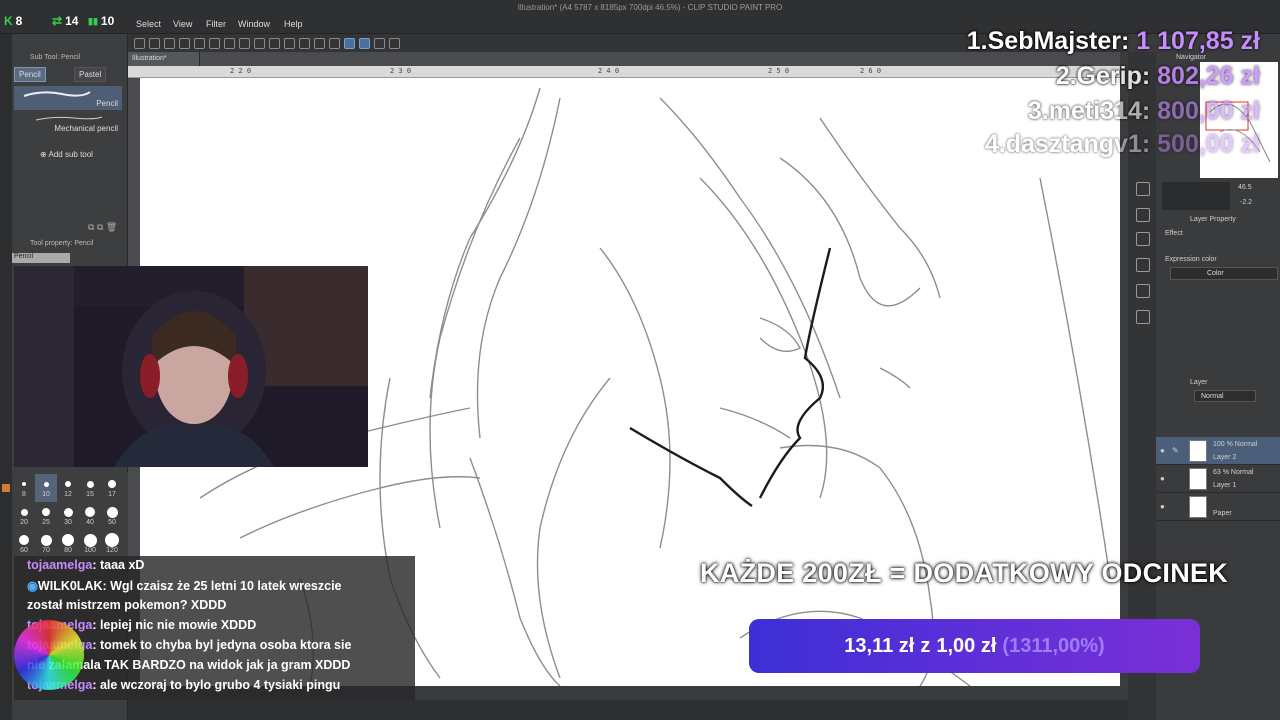 The width and height of the screenshot is (1280, 720). I want to click on new-icon, so click(154, 43).